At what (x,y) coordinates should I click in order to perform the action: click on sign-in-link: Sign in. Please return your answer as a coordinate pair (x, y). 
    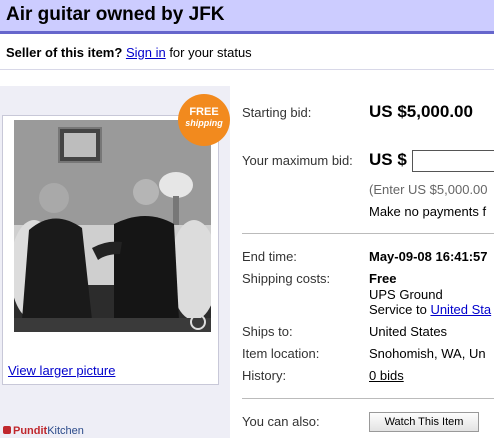
    Looking at the image, I should click on (146, 52).